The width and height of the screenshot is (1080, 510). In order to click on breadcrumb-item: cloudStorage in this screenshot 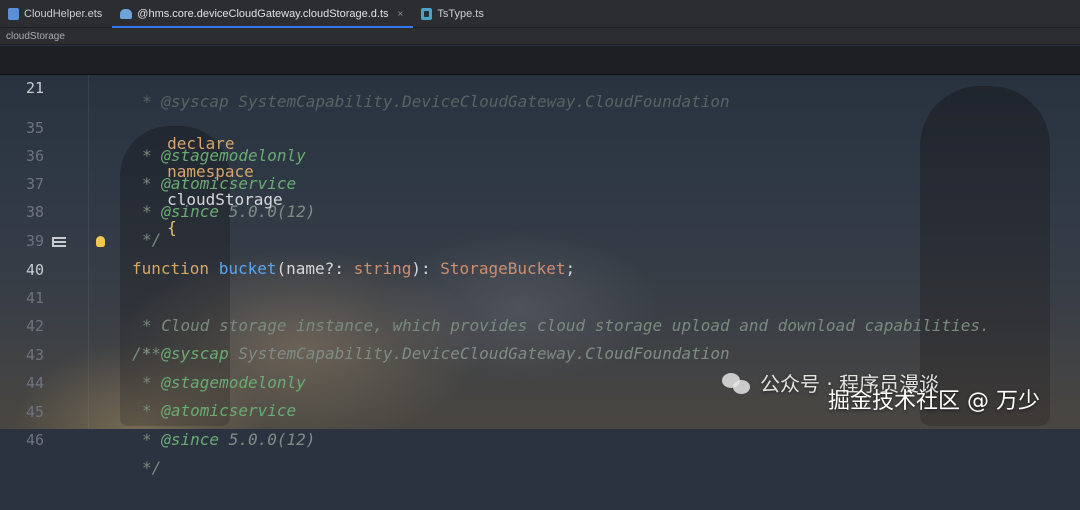, I will do `click(35, 36)`.